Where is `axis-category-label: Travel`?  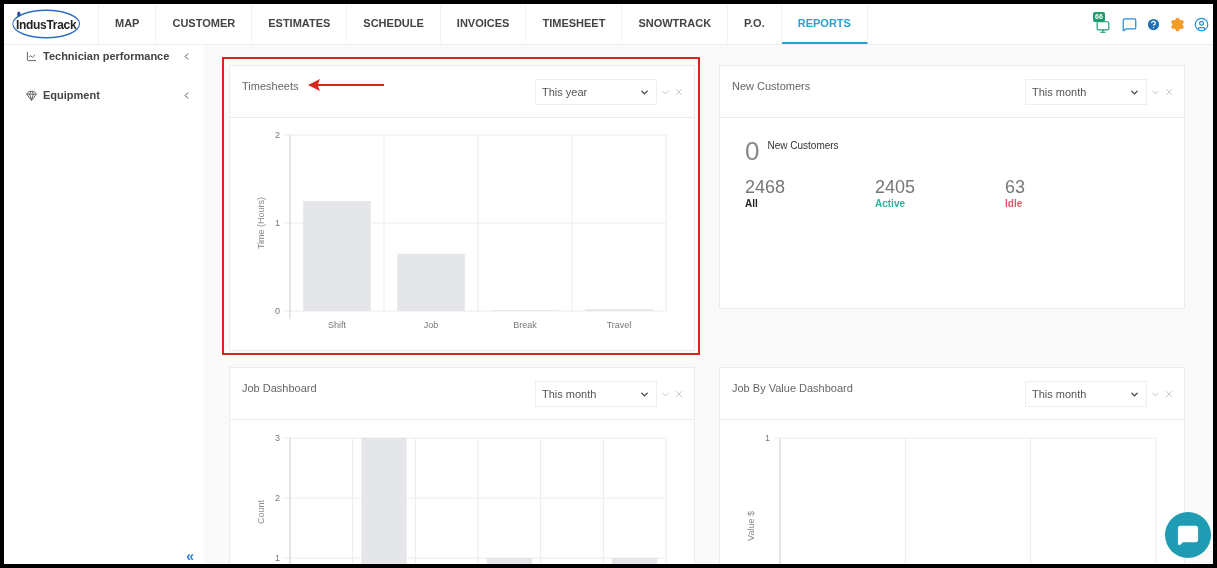
axis-category-label: Travel is located at coordinates (619, 325).